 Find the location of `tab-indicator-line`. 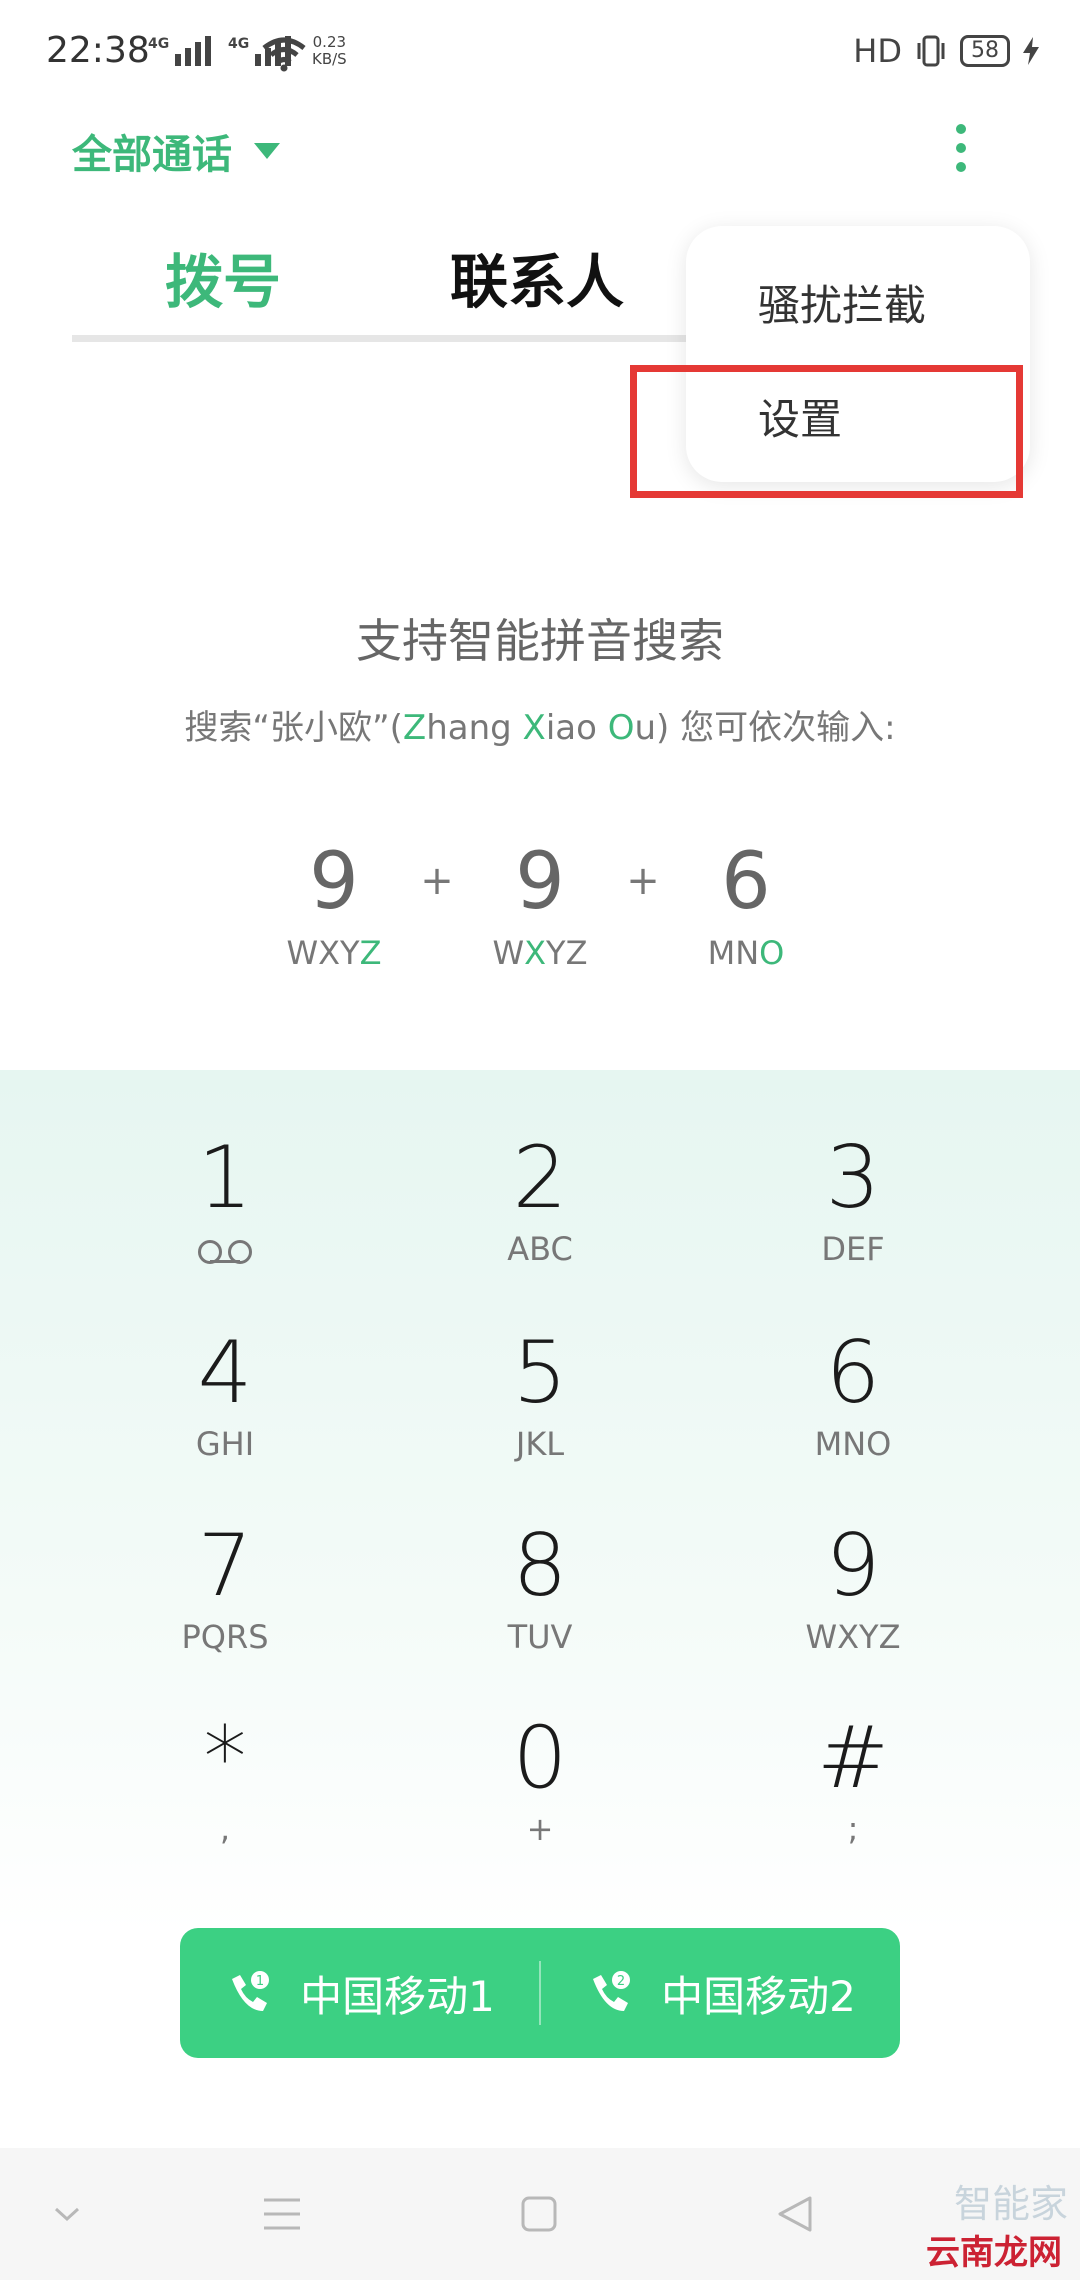

tab-indicator-line is located at coordinates (382, 338).